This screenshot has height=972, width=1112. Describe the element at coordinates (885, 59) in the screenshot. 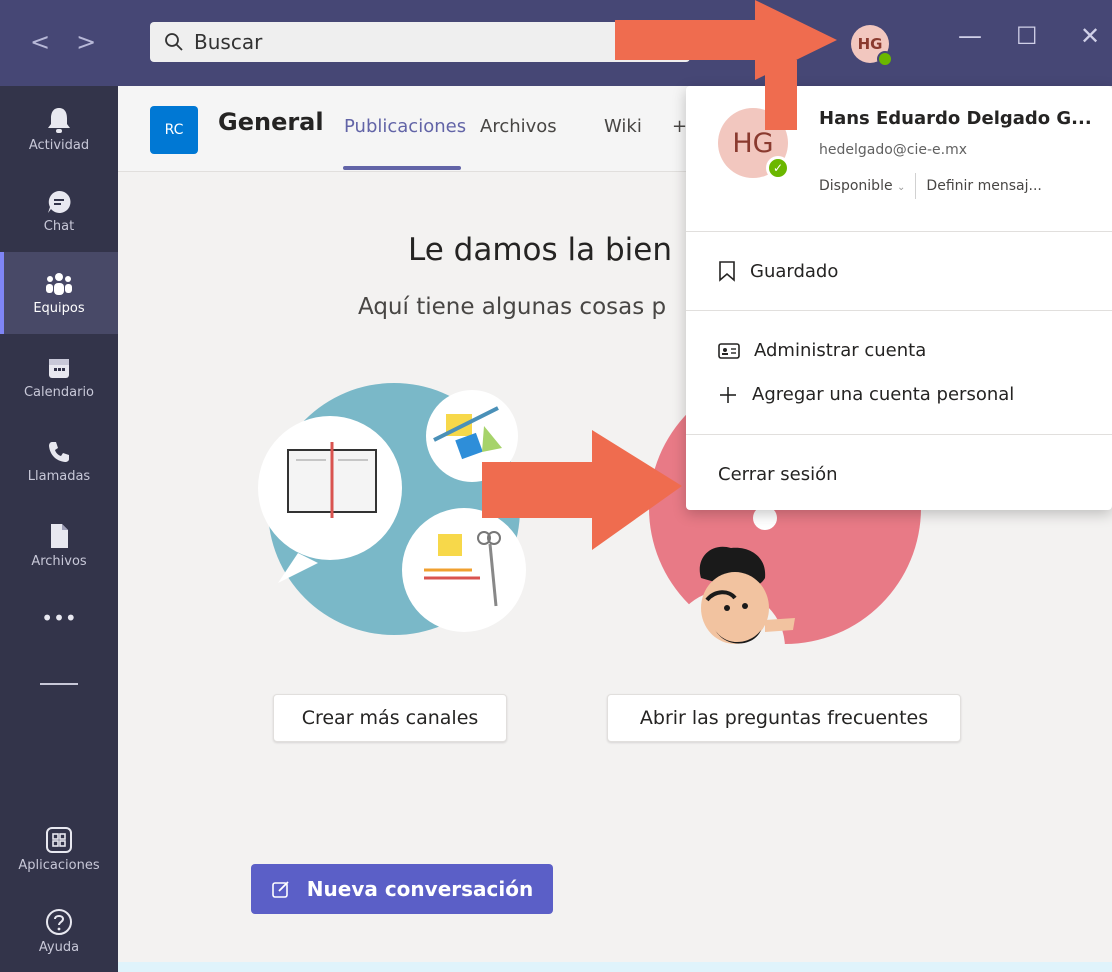

I see `presence-available-icon` at that location.